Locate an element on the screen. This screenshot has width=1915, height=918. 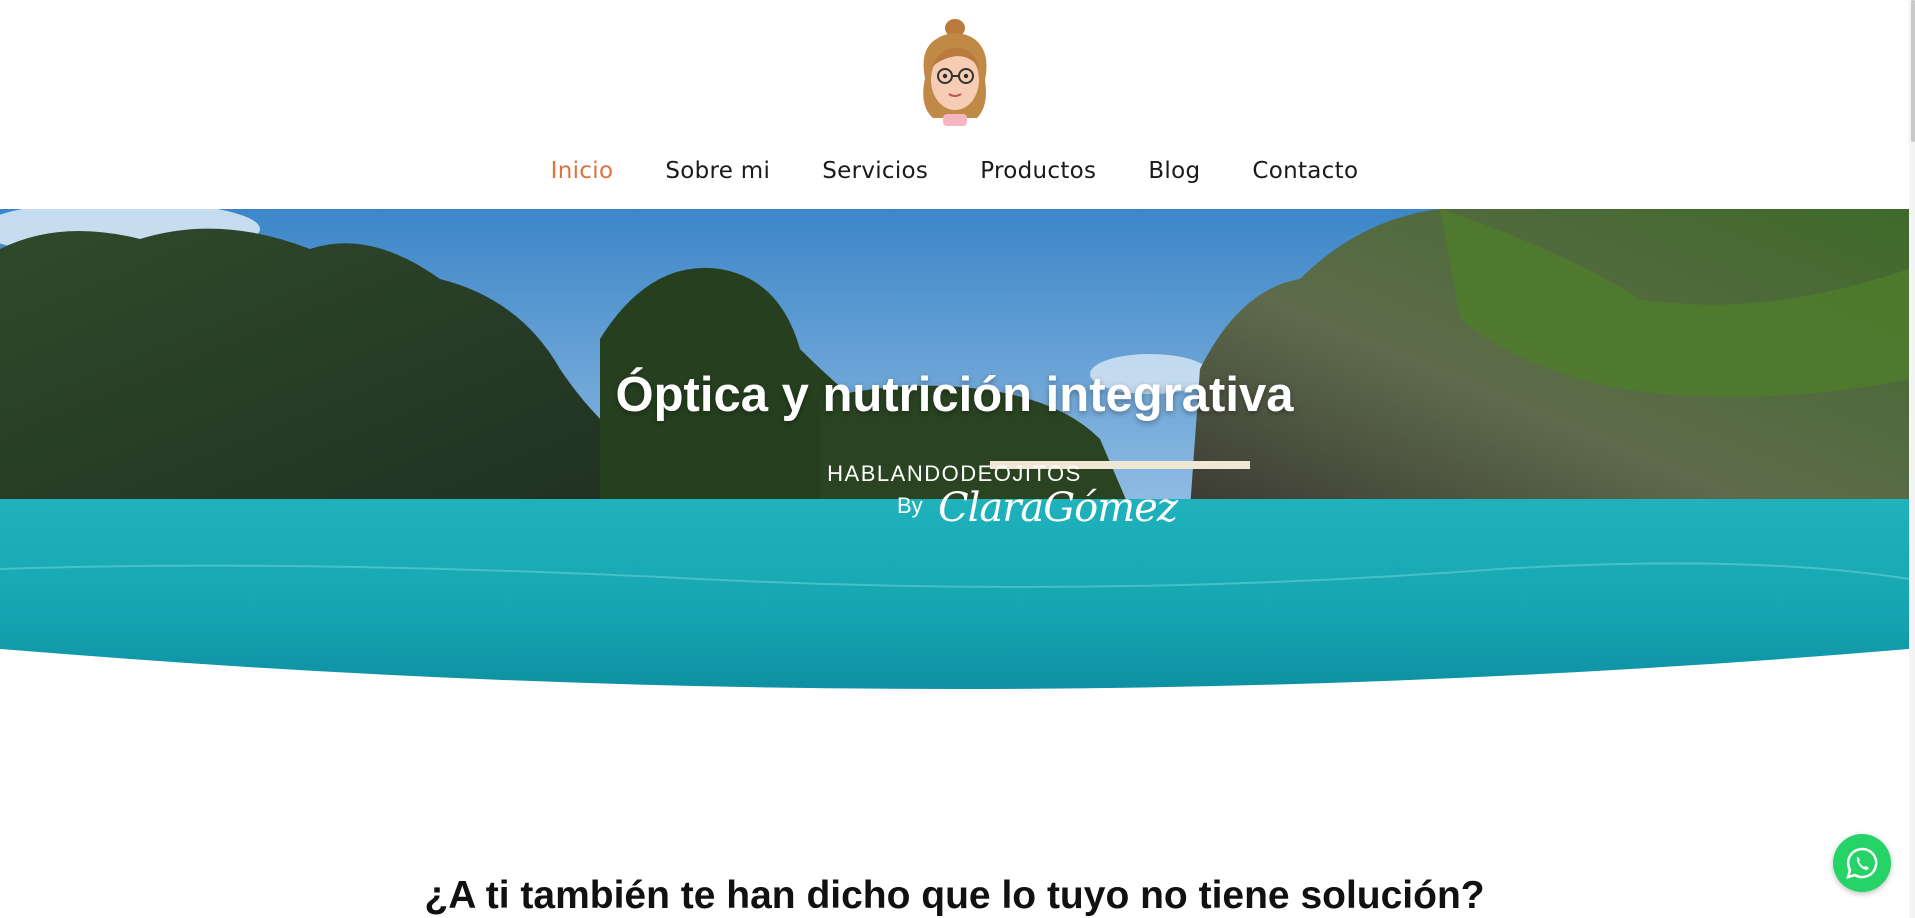
hero-title: Óptica y nutrición integrativa is located at coordinates (954, 395).